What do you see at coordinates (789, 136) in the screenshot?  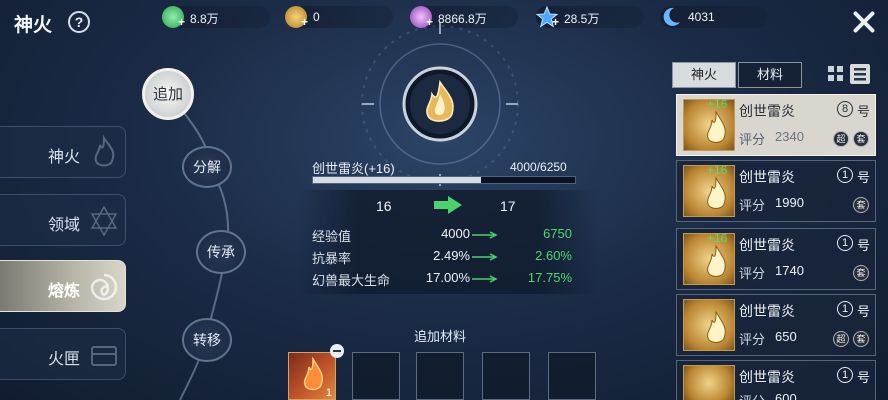 I see `card-score: 2340` at bounding box center [789, 136].